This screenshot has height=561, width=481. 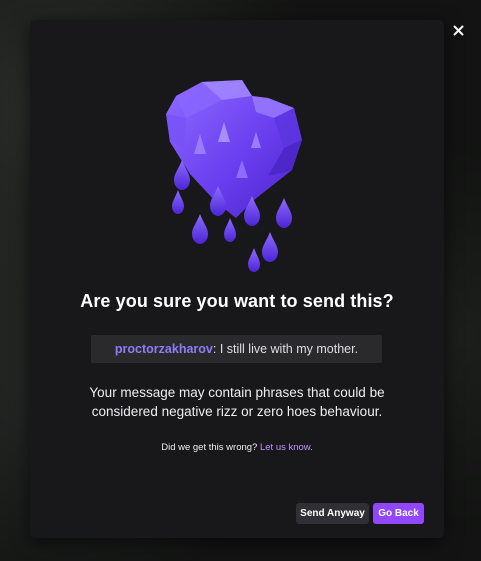 What do you see at coordinates (210, 447) in the screenshot?
I see `feedback-text: Did we get this wrong?` at bounding box center [210, 447].